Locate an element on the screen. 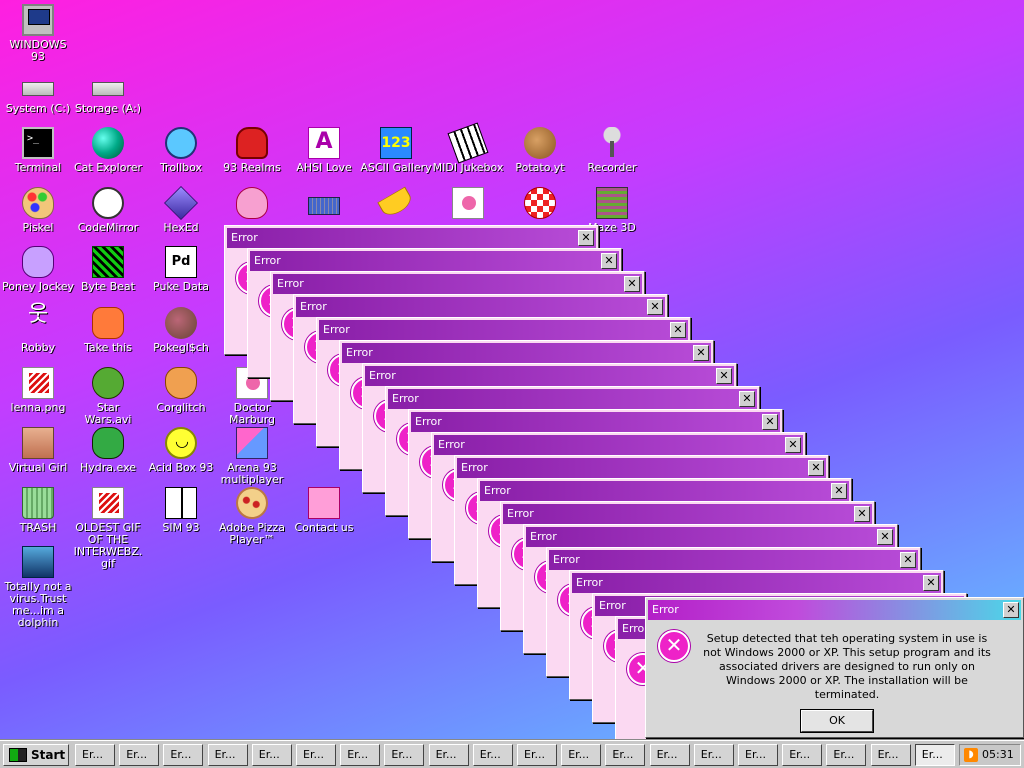 This screenshot has width=1024, height=768. desktop-icon-adobe-pizza: Adobe Pizza Player™ is located at coordinates (252, 516).